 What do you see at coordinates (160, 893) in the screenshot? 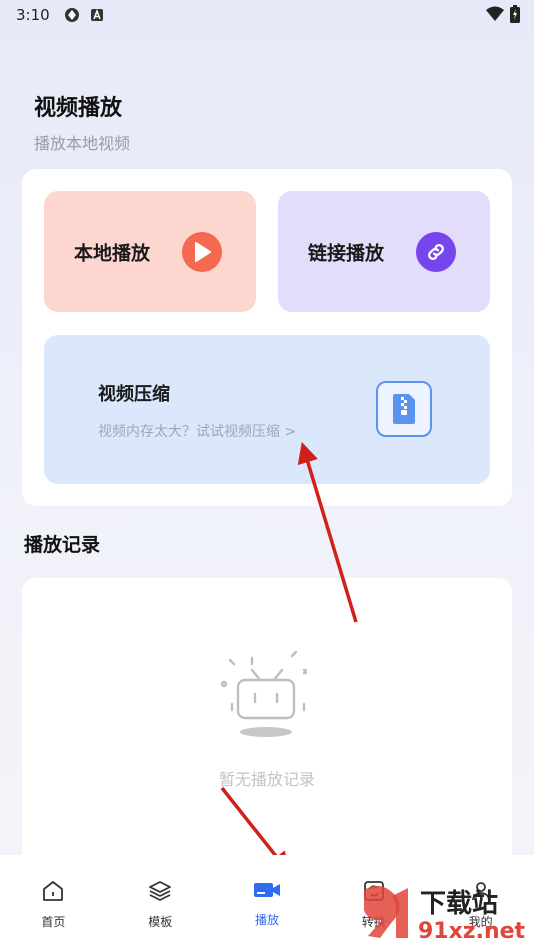
I see `layers-icon` at bounding box center [160, 893].